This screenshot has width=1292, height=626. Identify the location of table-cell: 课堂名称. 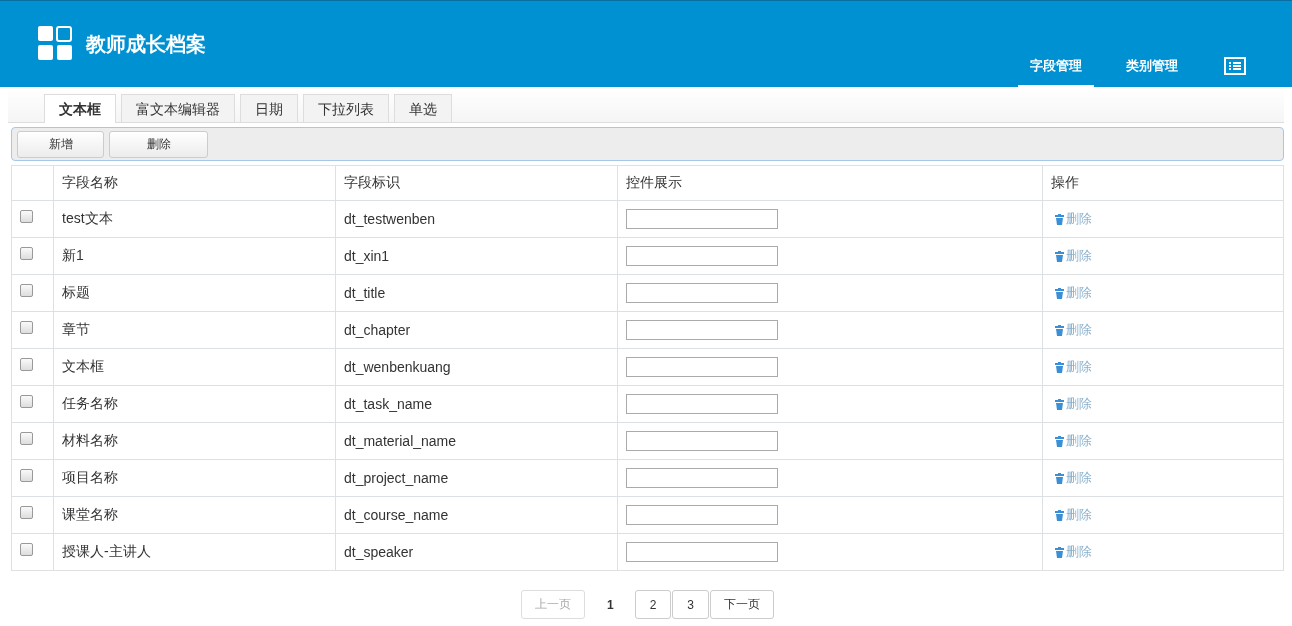
(90, 514).